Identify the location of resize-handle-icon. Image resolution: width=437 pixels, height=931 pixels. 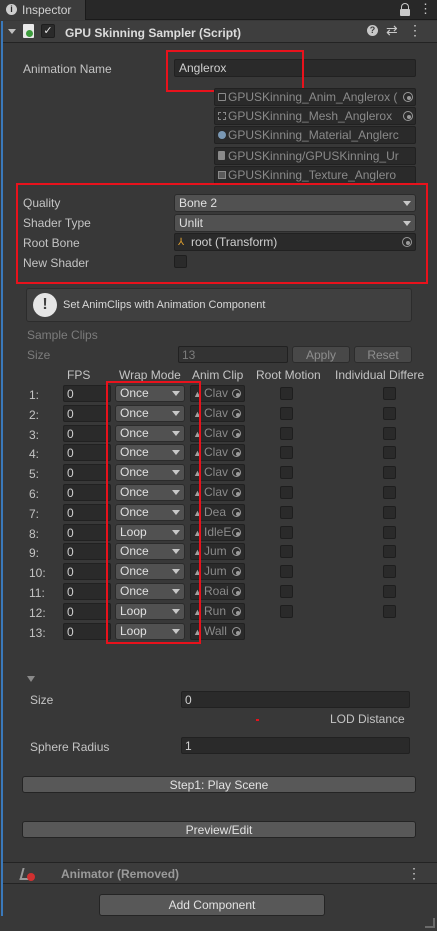
(430, 923).